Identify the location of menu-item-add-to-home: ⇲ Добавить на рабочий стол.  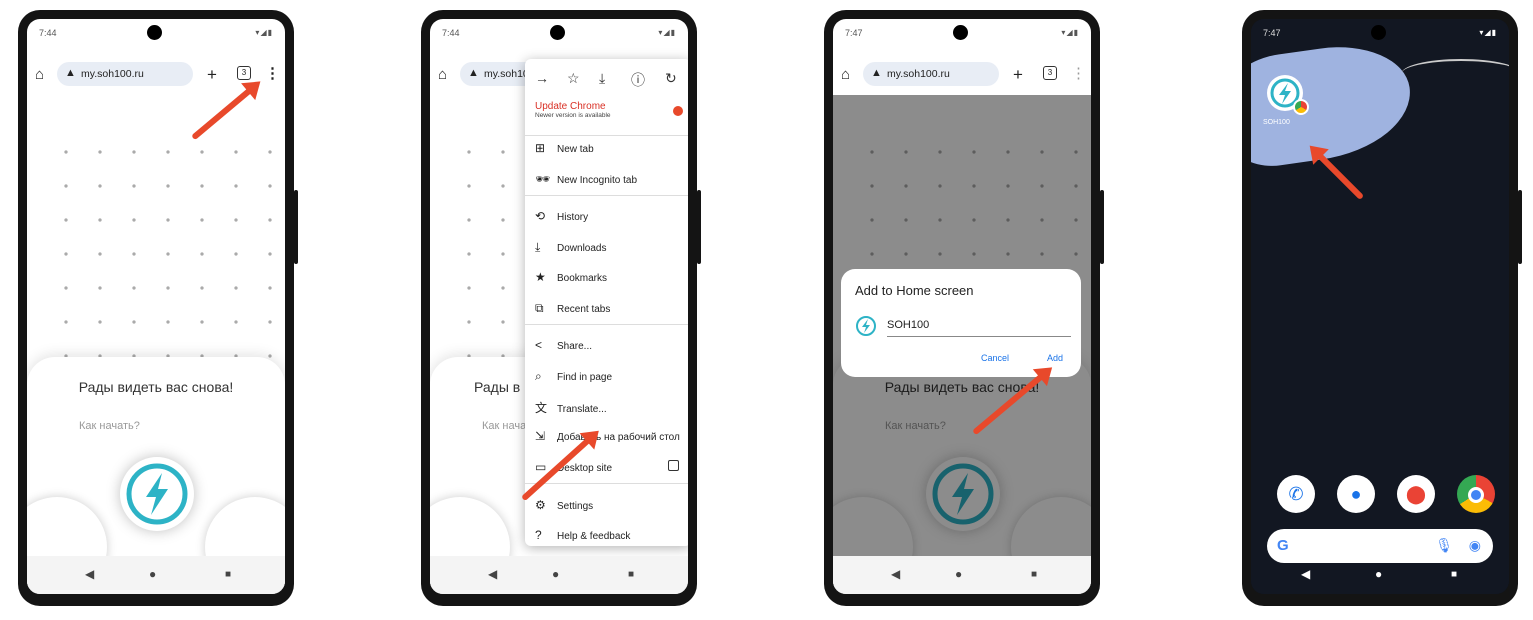
(607, 436).